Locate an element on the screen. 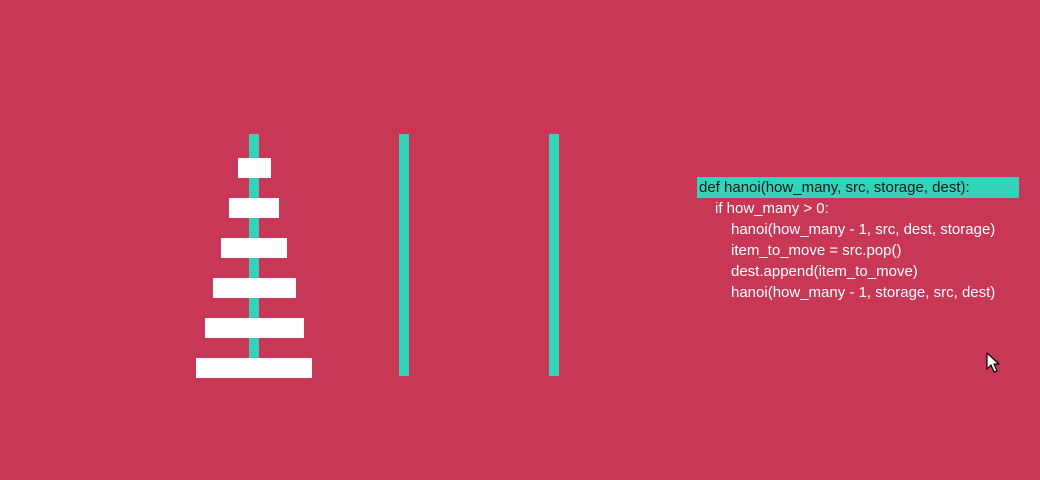 The width and height of the screenshot is (1040, 480). mouse-pointer-icon is located at coordinates (993, 362).